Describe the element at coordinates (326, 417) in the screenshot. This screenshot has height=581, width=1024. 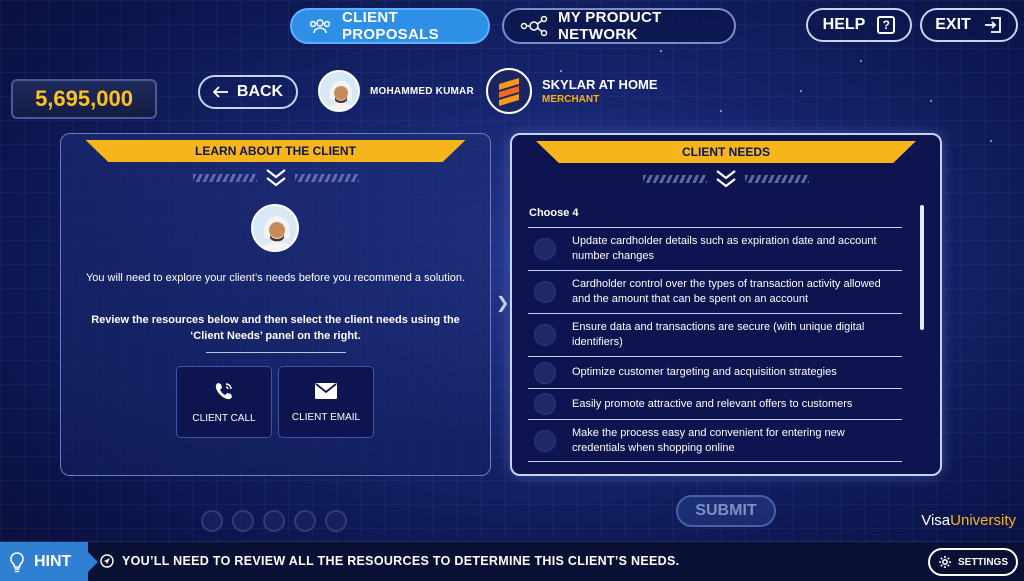
I see `client-email-label: CLIENT EMAIL` at that location.